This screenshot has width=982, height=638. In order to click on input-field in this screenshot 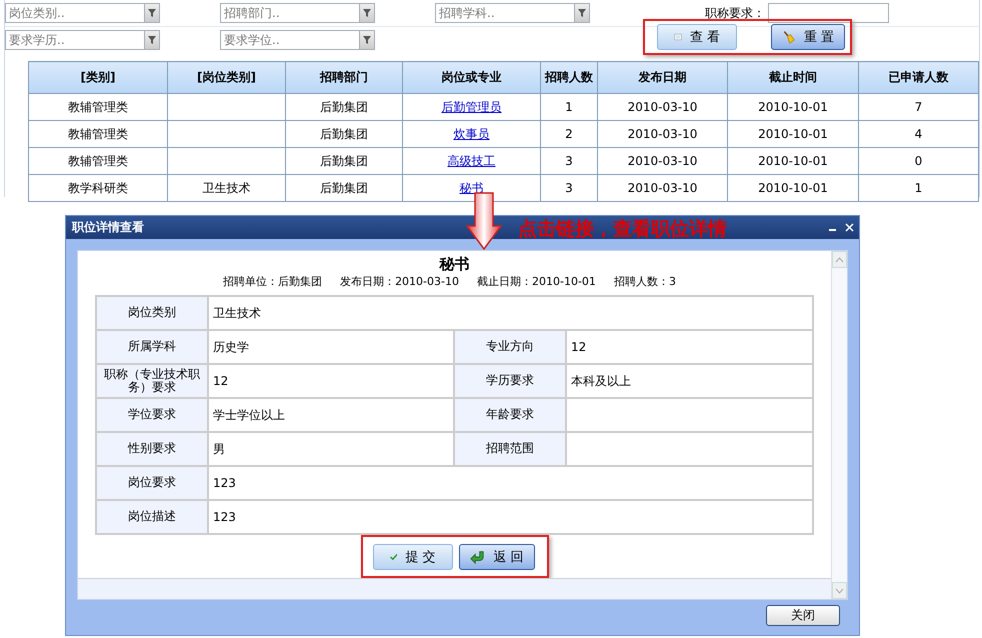, I will do `click(828, 13)`.